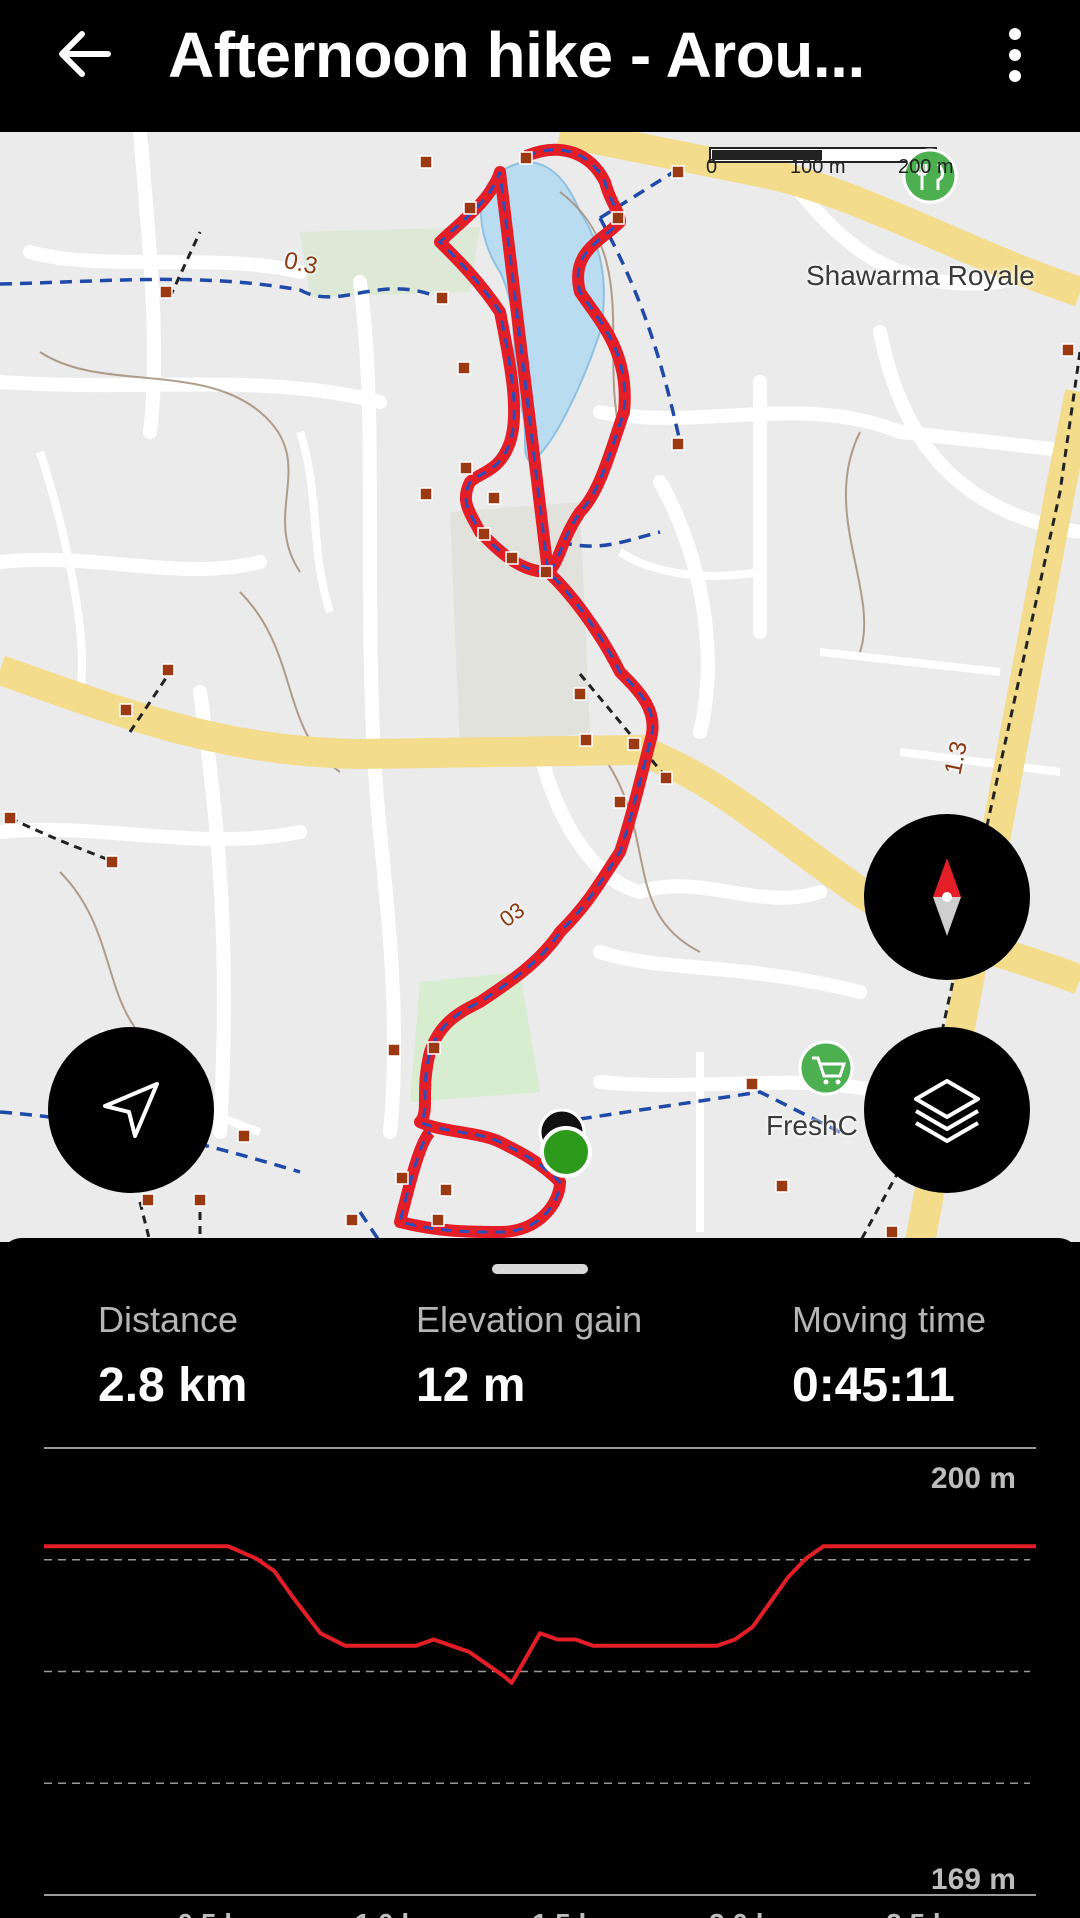 The width and height of the screenshot is (1080, 1918). I want to click on x-tick-label: 0.5 km, so click(221, 1913).